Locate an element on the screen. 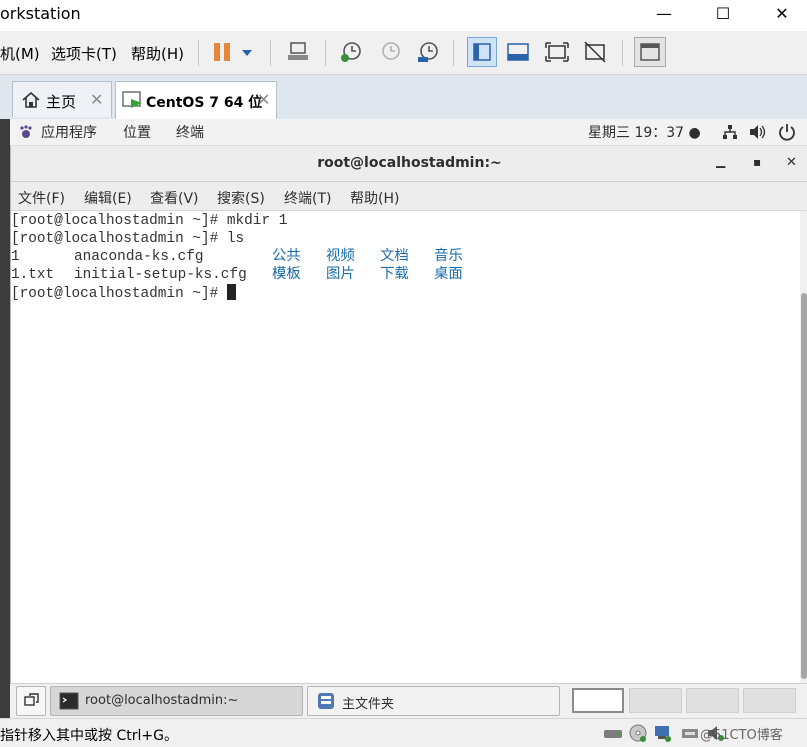 Image resolution: width=807 pixels, height=747 pixels. terminal-icon is located at coordinates (69, 703).